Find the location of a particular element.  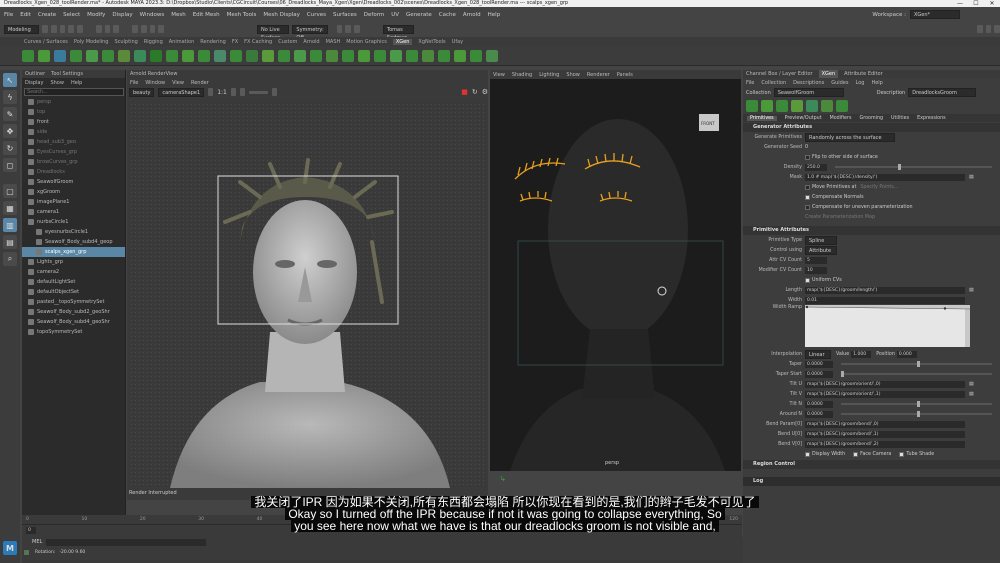

mask-map-icon: ▤ is located at coordinates (971, 177).